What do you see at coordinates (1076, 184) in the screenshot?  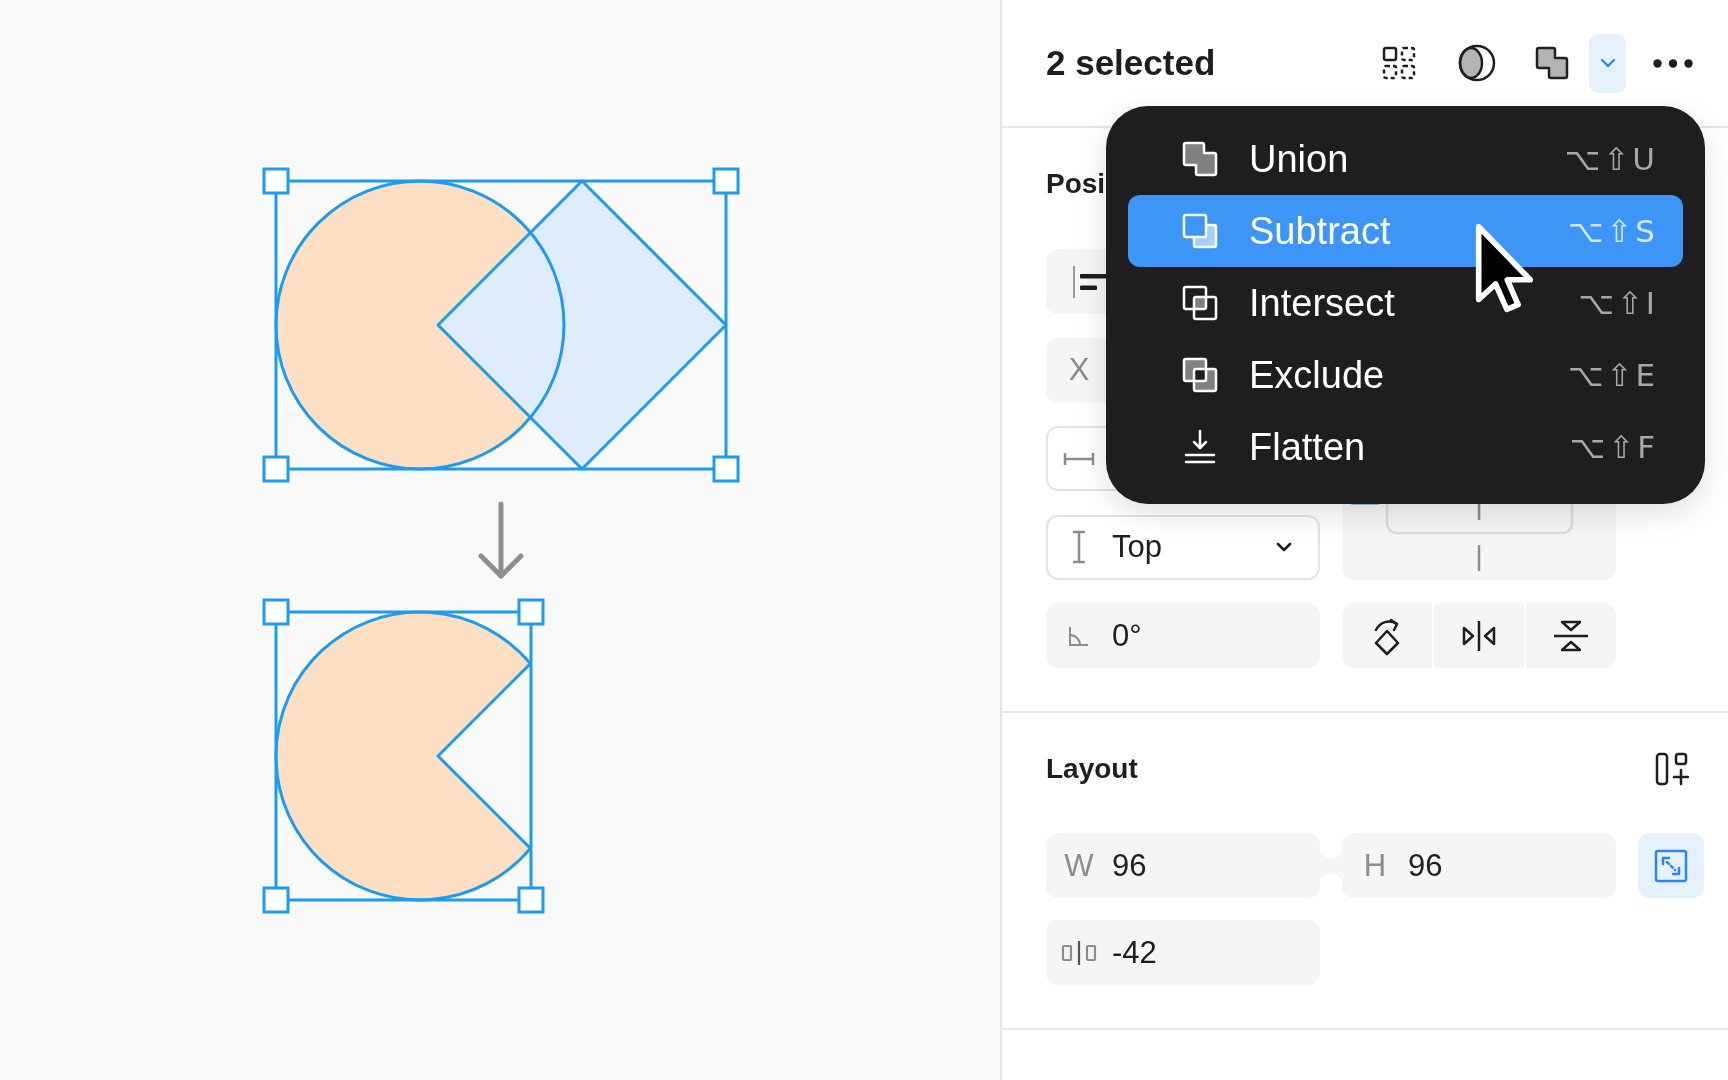 I see `section-title: Posi` at bounding box center [1076, 184].